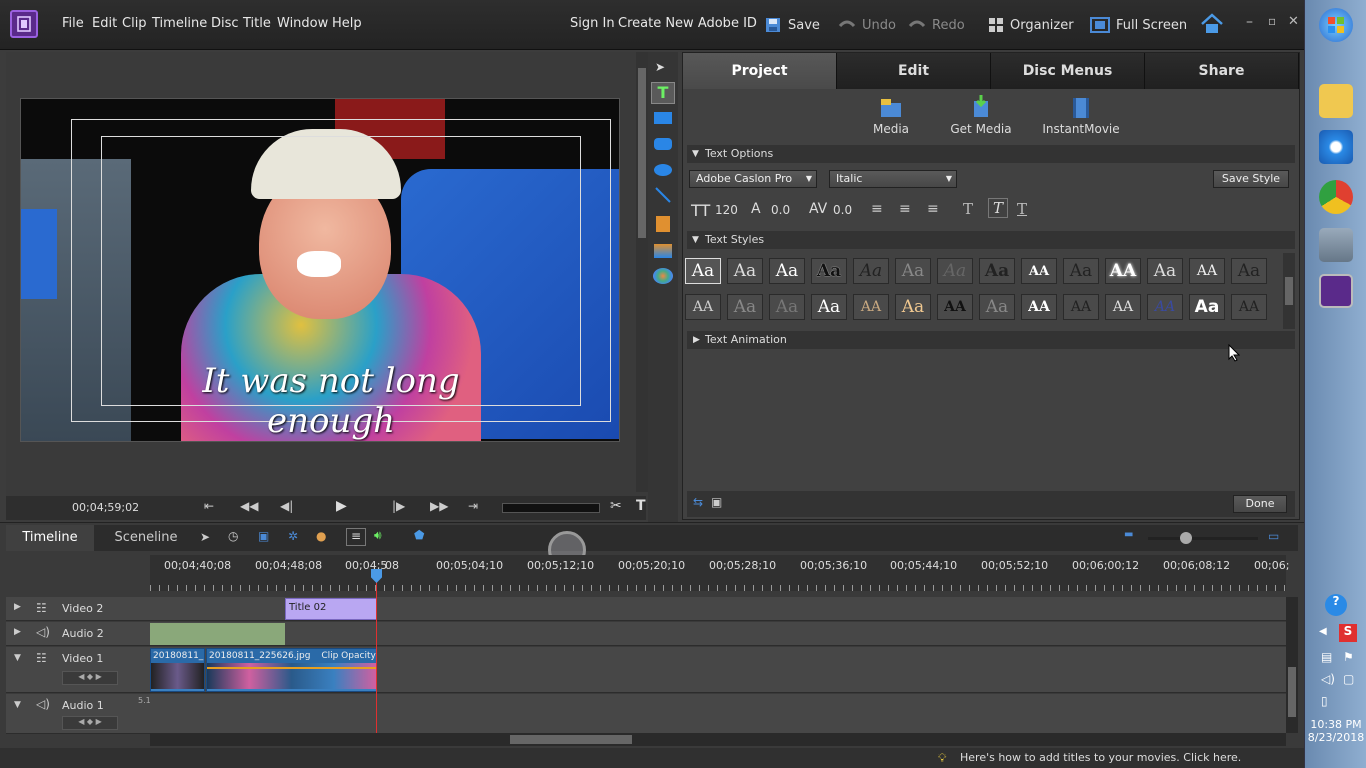  What do you see at coordinates (1272, 21) in the screenshot?
I see `maximize-icon: ▫` at bounding box center [1272, 21].